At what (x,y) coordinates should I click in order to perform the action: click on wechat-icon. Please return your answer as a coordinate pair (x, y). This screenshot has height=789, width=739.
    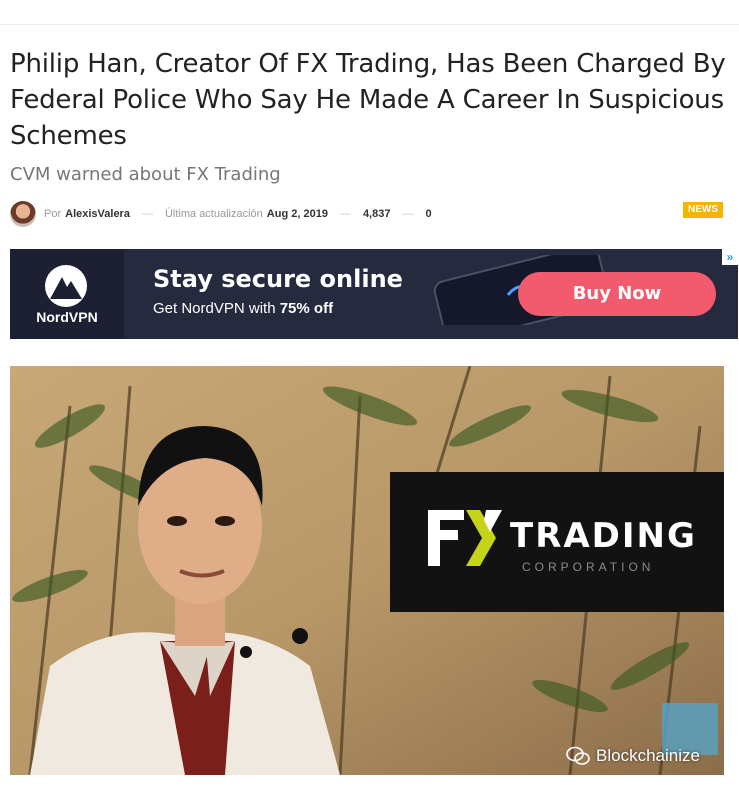
    Looking at the image, I should click on (578, 755).